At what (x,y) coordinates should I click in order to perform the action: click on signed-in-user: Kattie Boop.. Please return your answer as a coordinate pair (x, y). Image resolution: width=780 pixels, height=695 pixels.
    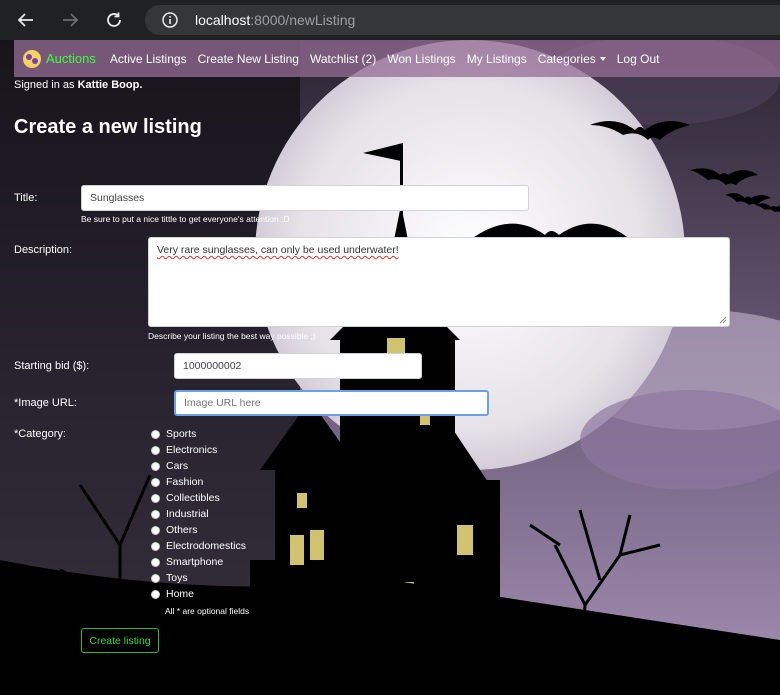
    Looking at the image, I should click on (110, 85).